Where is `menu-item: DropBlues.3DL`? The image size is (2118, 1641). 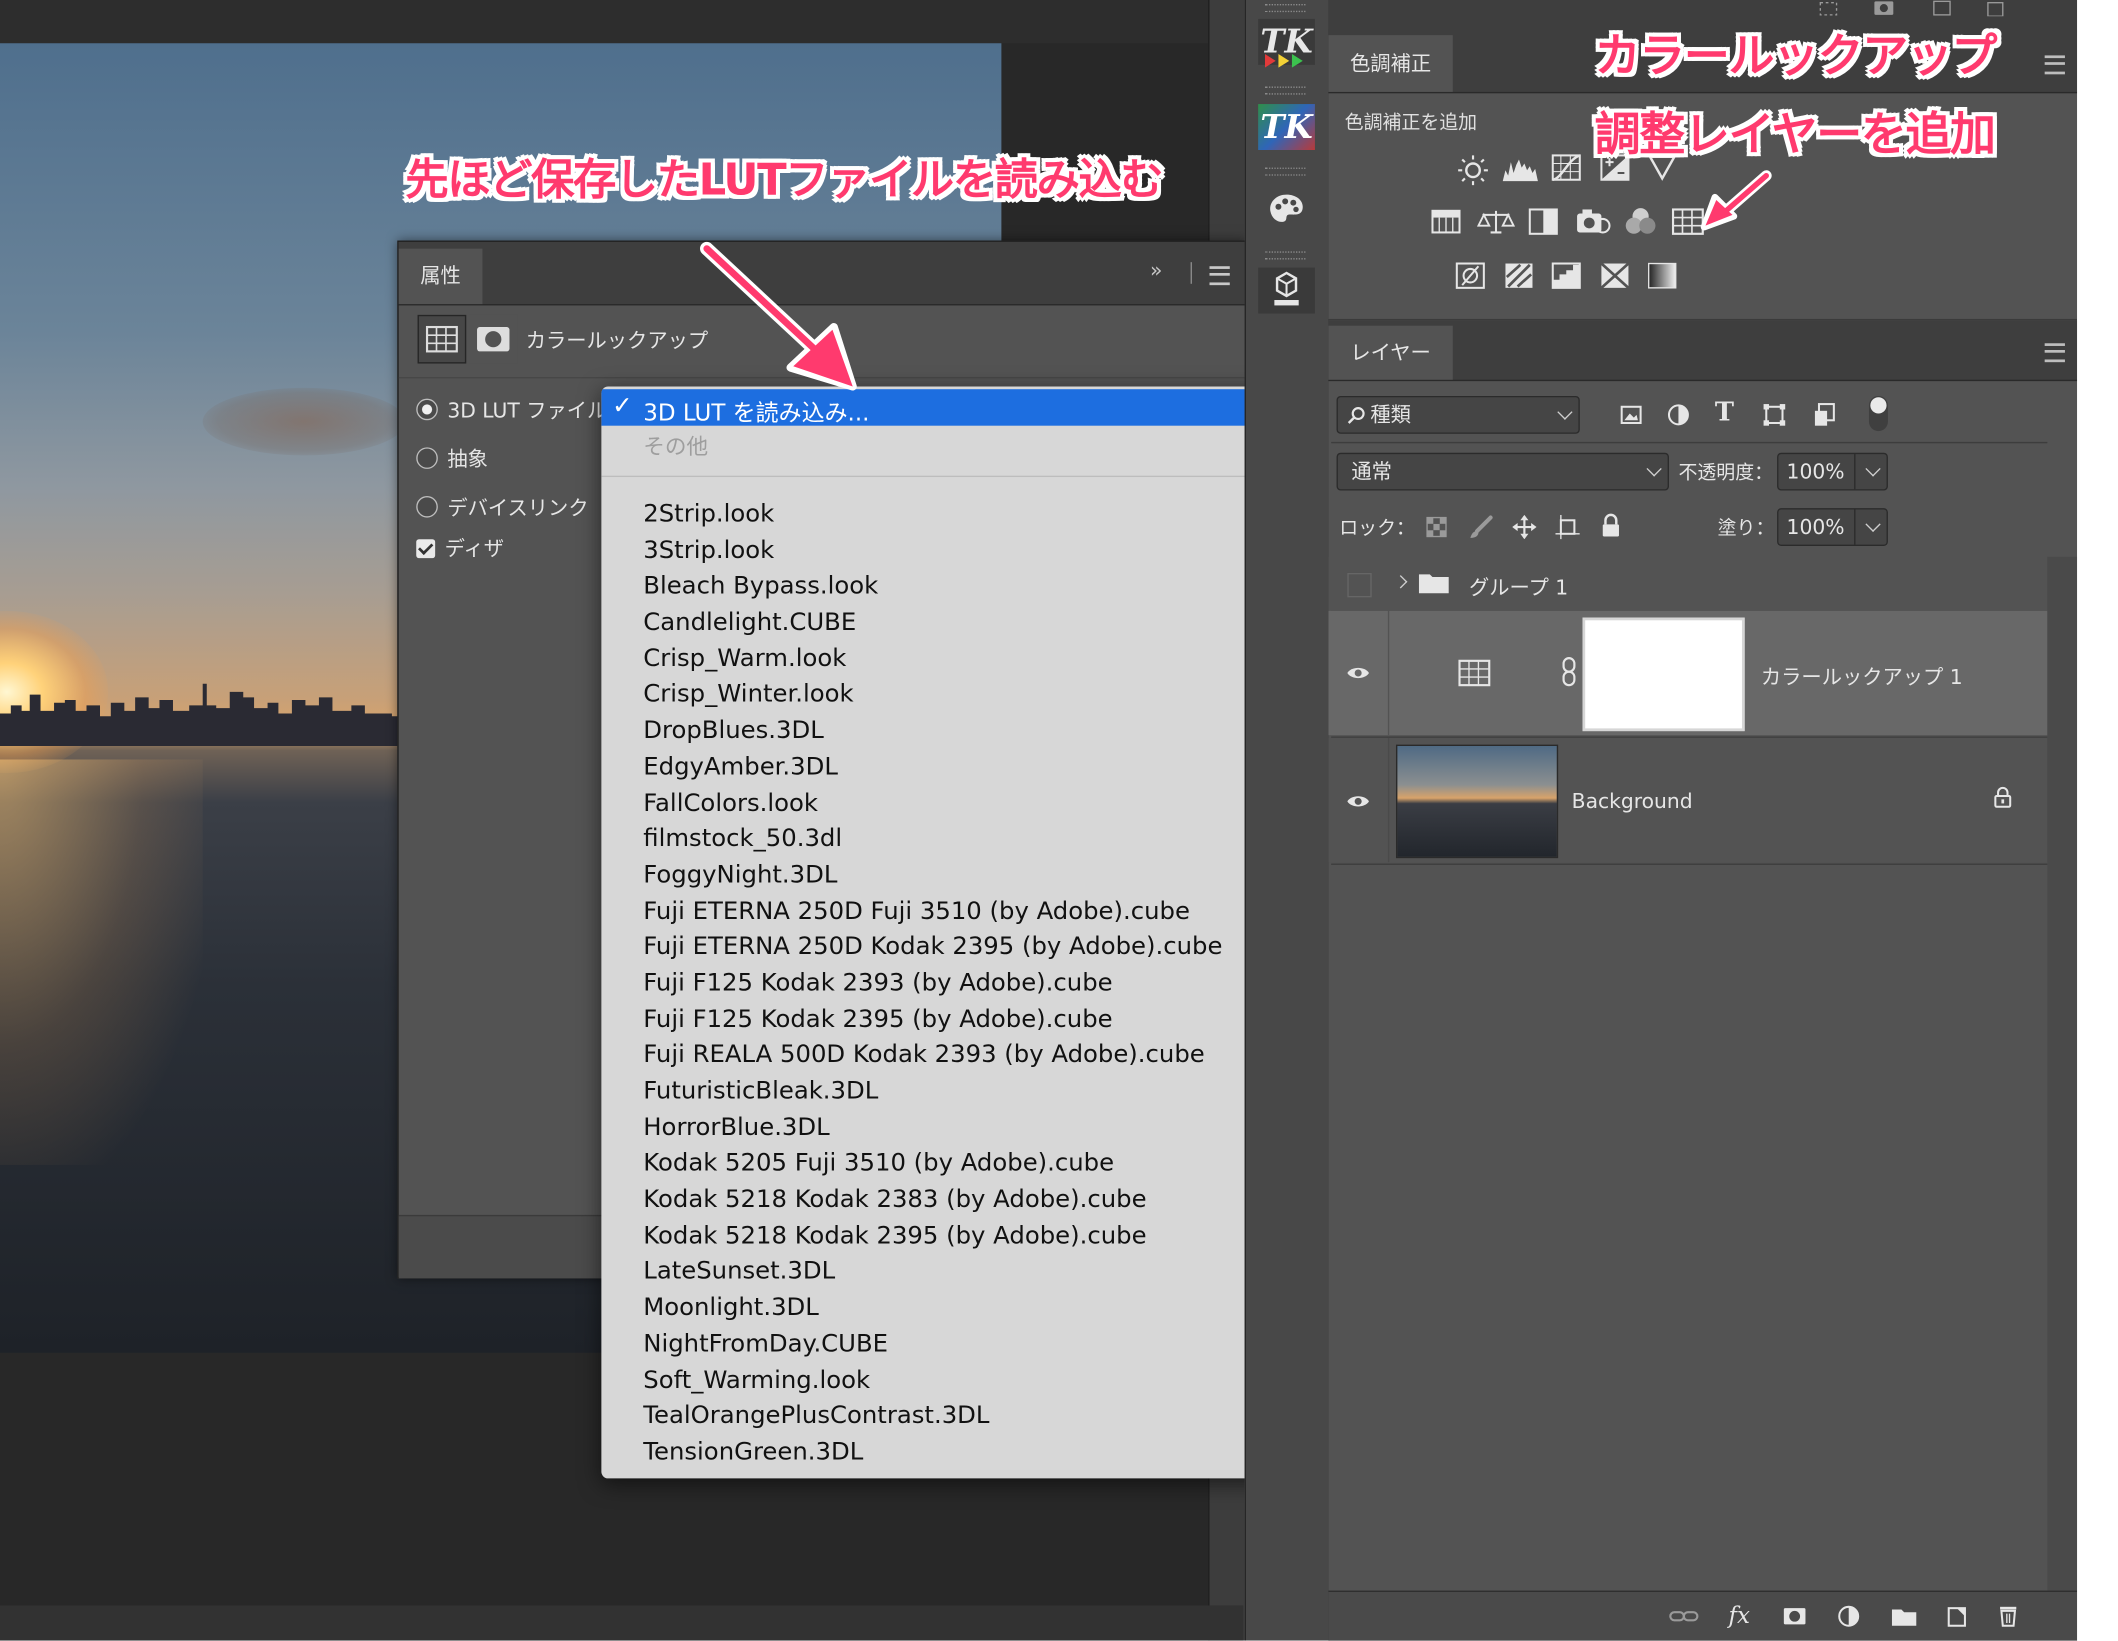
menu-item: DropBlues.3DL is located at coordinates (932, 732).